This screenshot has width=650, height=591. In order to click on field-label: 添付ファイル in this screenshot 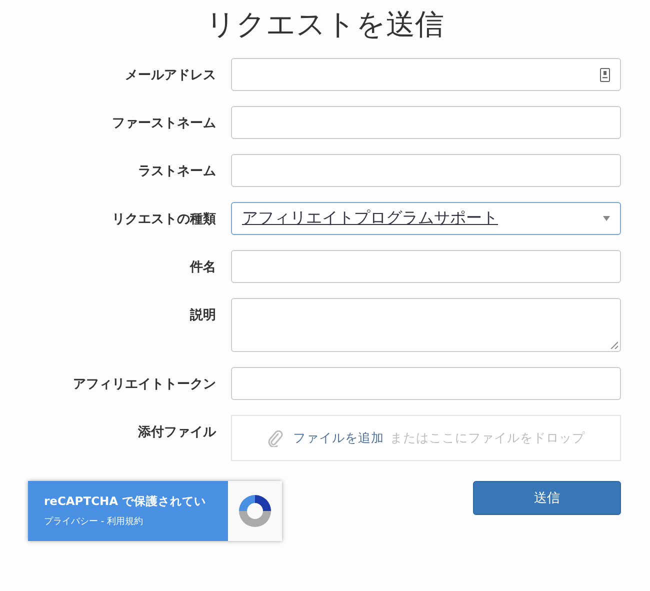, I will do `click(176, 432)`.